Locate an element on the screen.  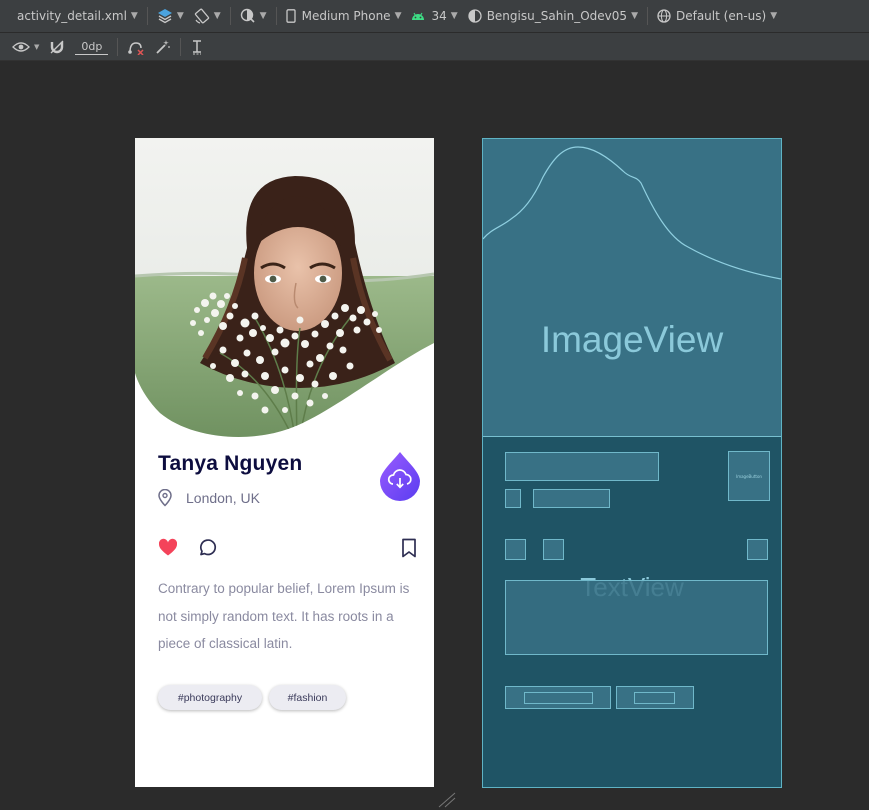
link-icon is located at coordinates (136, 48).